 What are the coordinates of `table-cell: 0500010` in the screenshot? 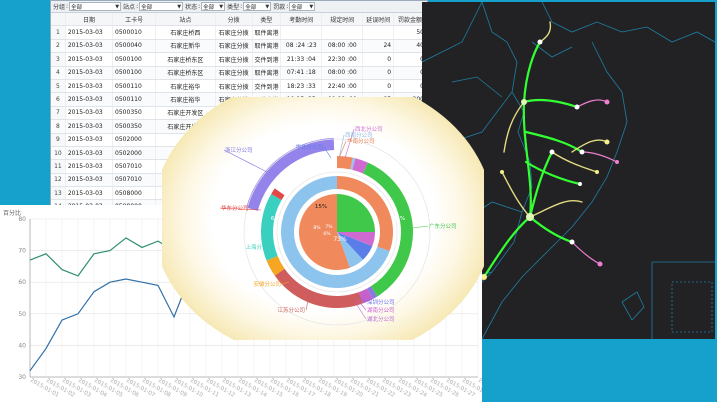 It's located at (134, 32).